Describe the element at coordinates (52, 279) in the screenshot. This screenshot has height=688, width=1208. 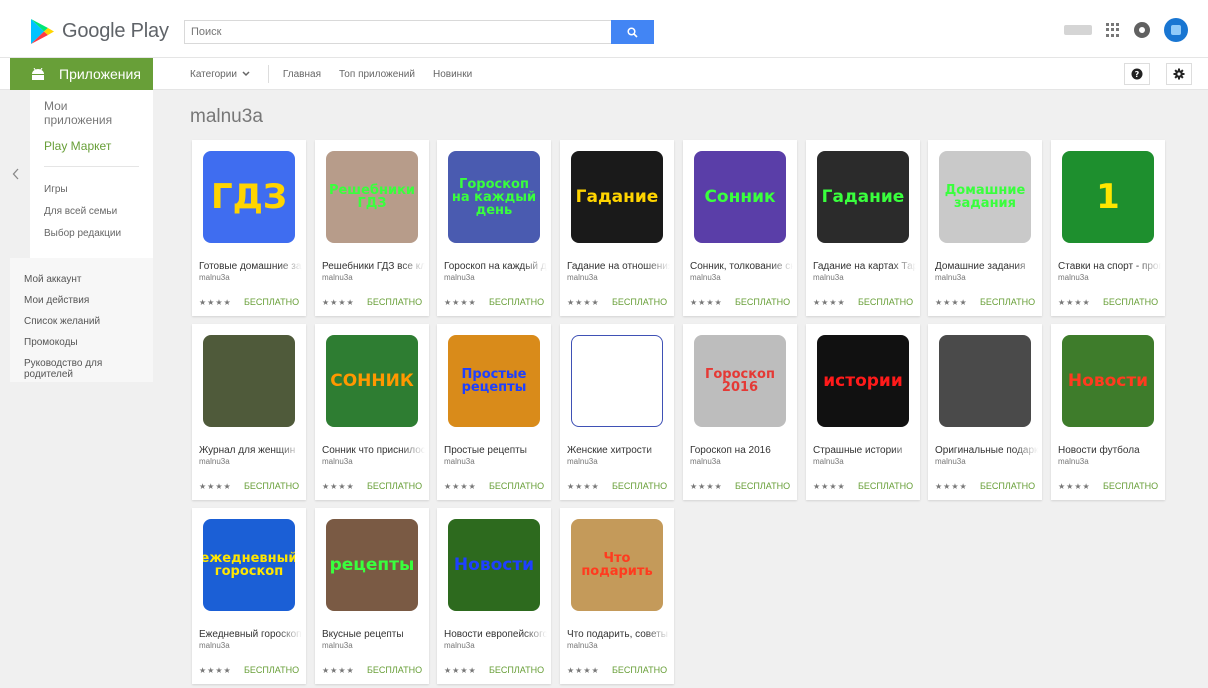
I see `menu-account: Мой аккаунт` at that location.